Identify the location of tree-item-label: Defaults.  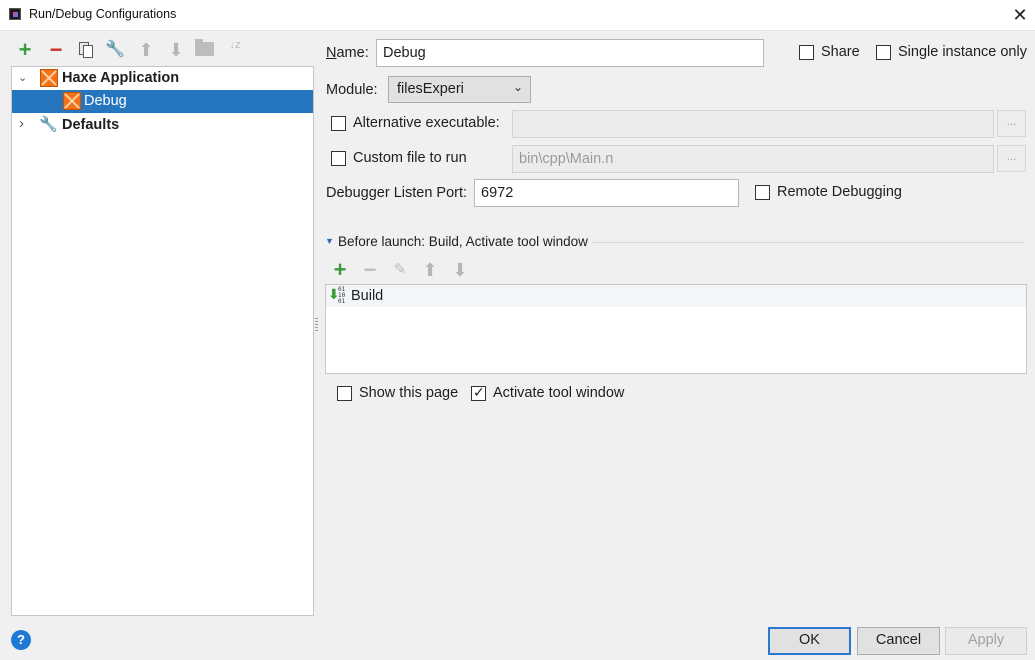
(91, 125).